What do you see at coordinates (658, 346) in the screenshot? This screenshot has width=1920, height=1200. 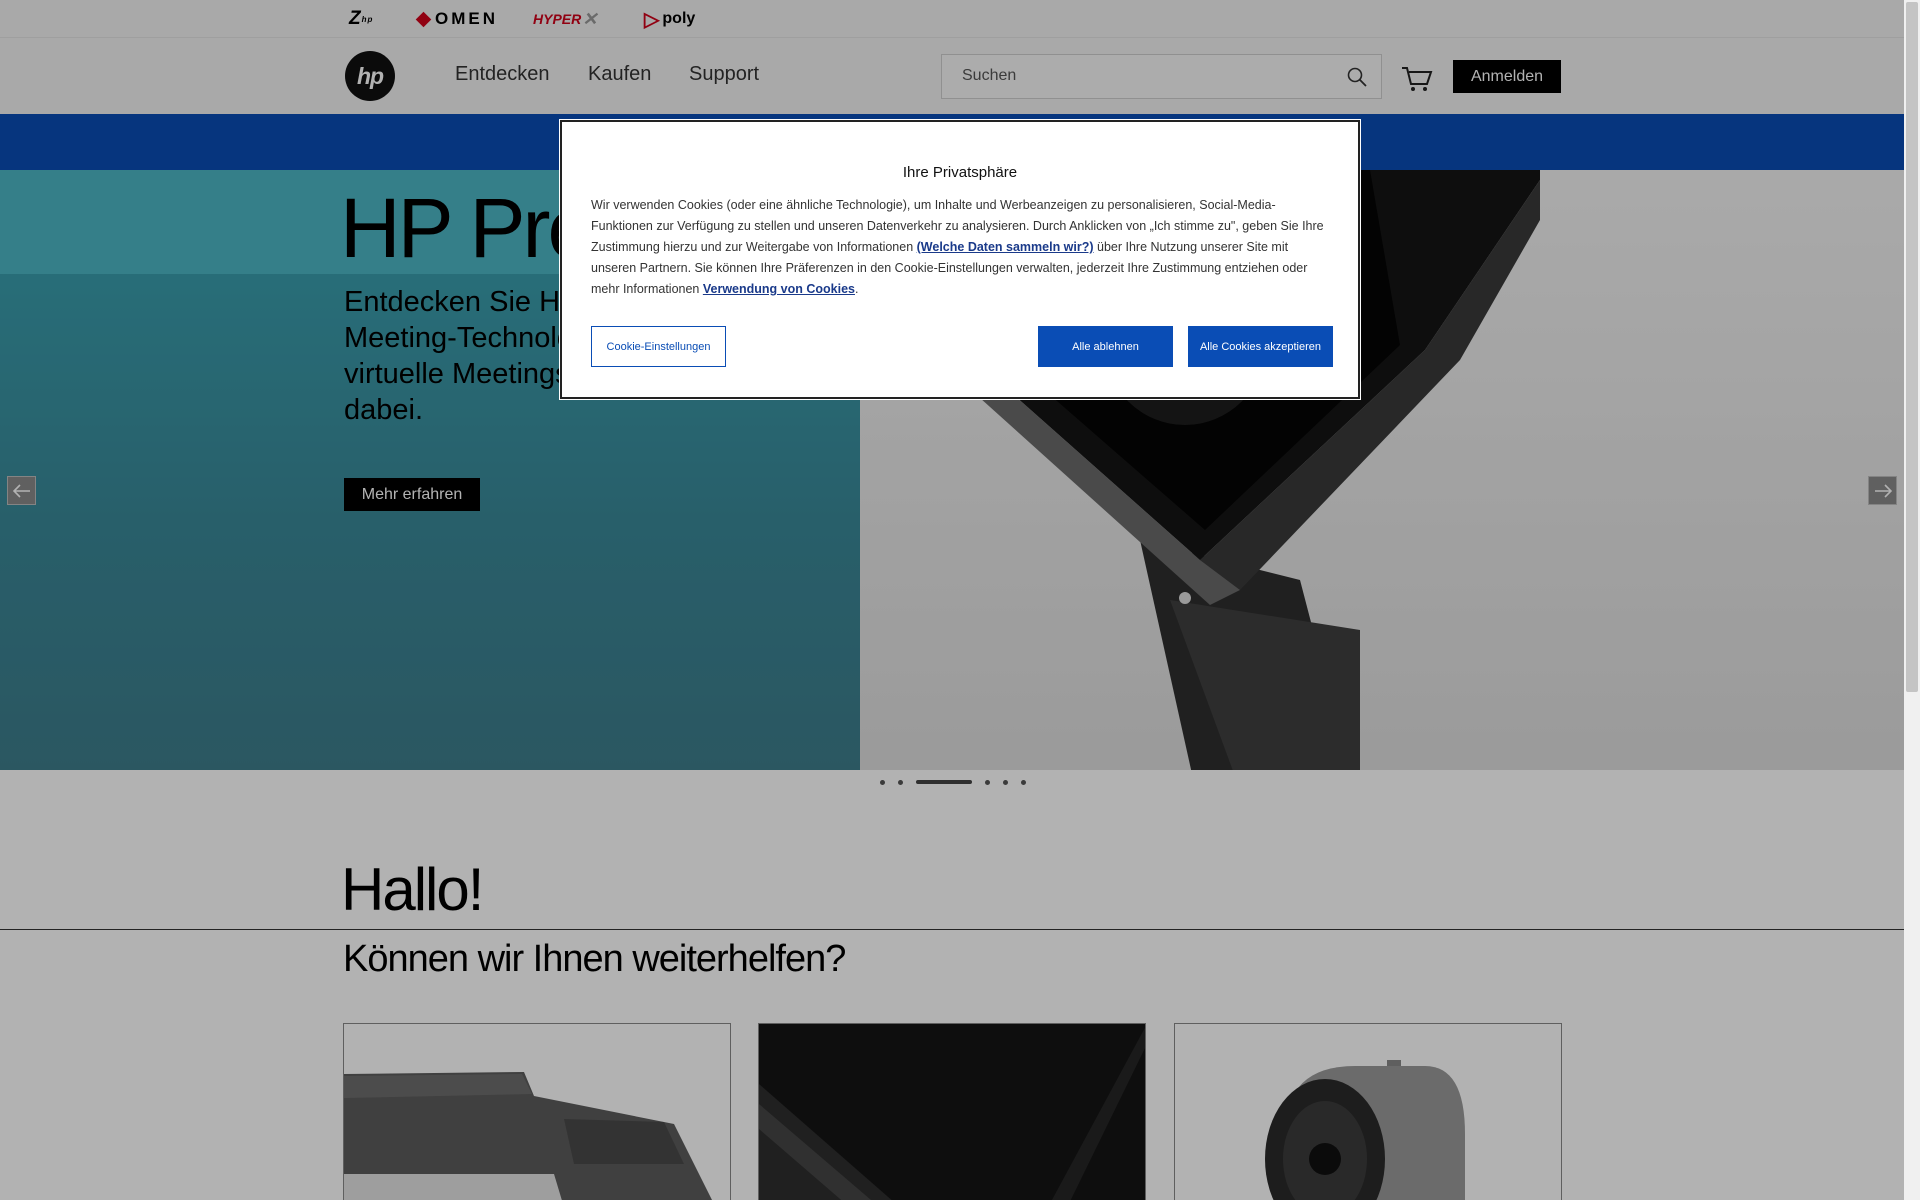 I see `cookie-settings-button: Cookie-Einstellungen` at bounding box center [658, 346].